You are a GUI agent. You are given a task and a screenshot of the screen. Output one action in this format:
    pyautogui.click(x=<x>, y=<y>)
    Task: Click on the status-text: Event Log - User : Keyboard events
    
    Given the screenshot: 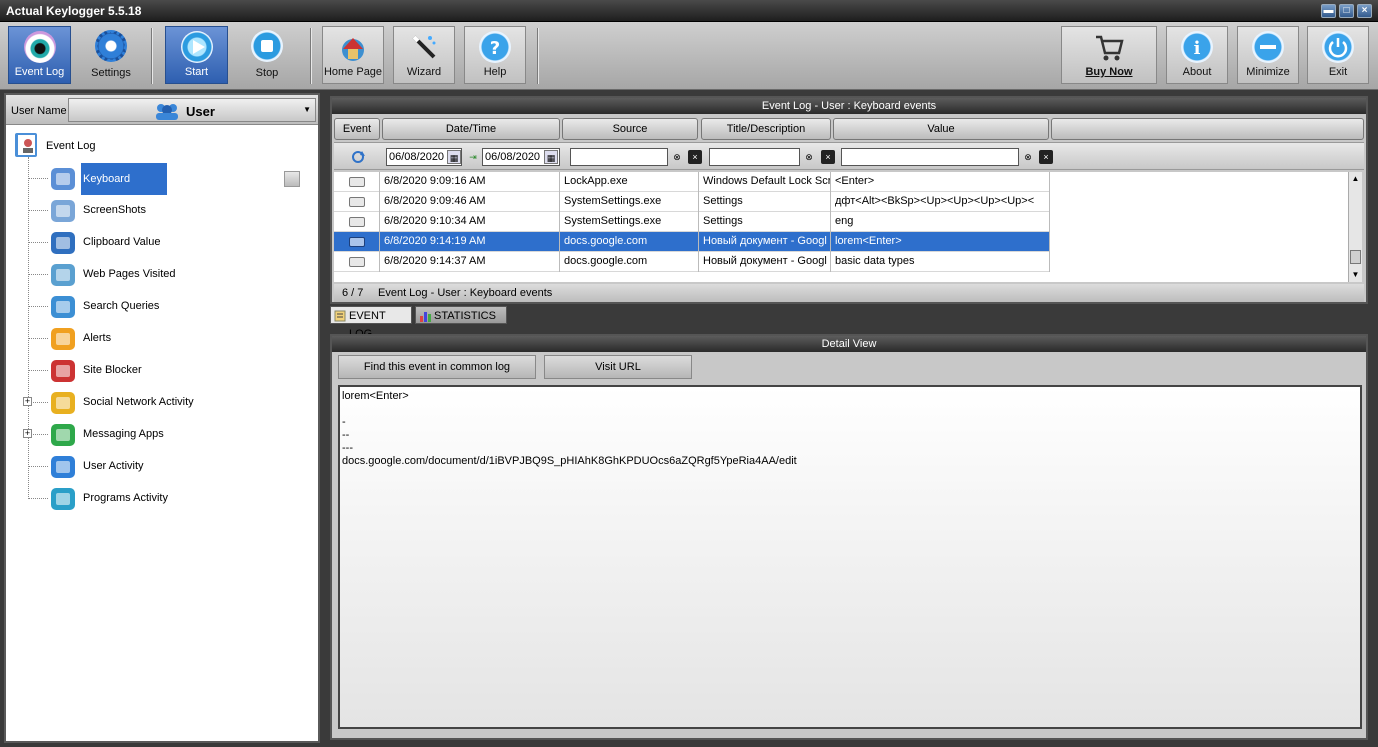 What is the action you would take?
    pyautogui.click(x=465, y=293)
    